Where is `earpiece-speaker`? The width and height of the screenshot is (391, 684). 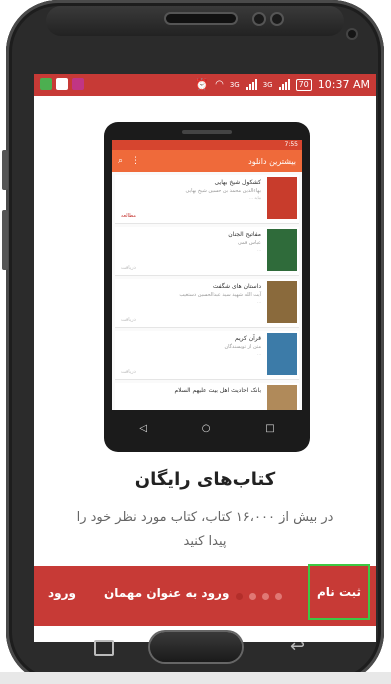 earpiece-speaker is located at coordinates (201, 18).